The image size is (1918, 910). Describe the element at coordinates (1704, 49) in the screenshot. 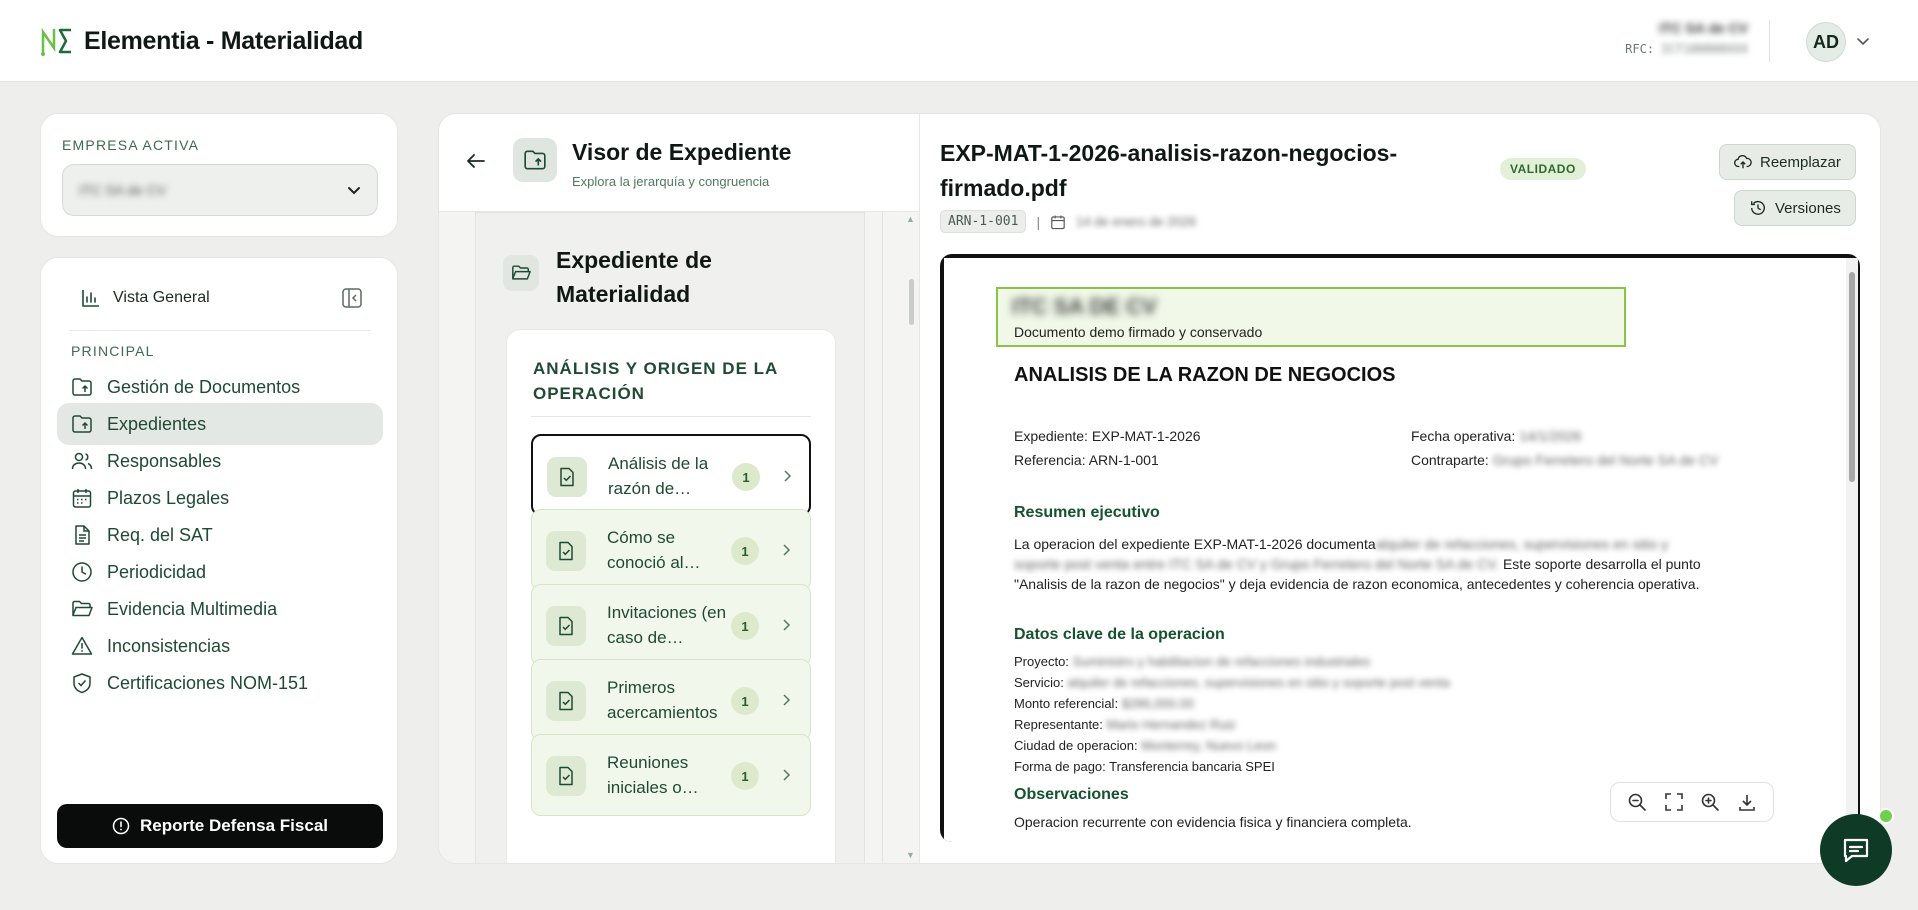

I see `rfc-value: ICT180808XXX` at that location.